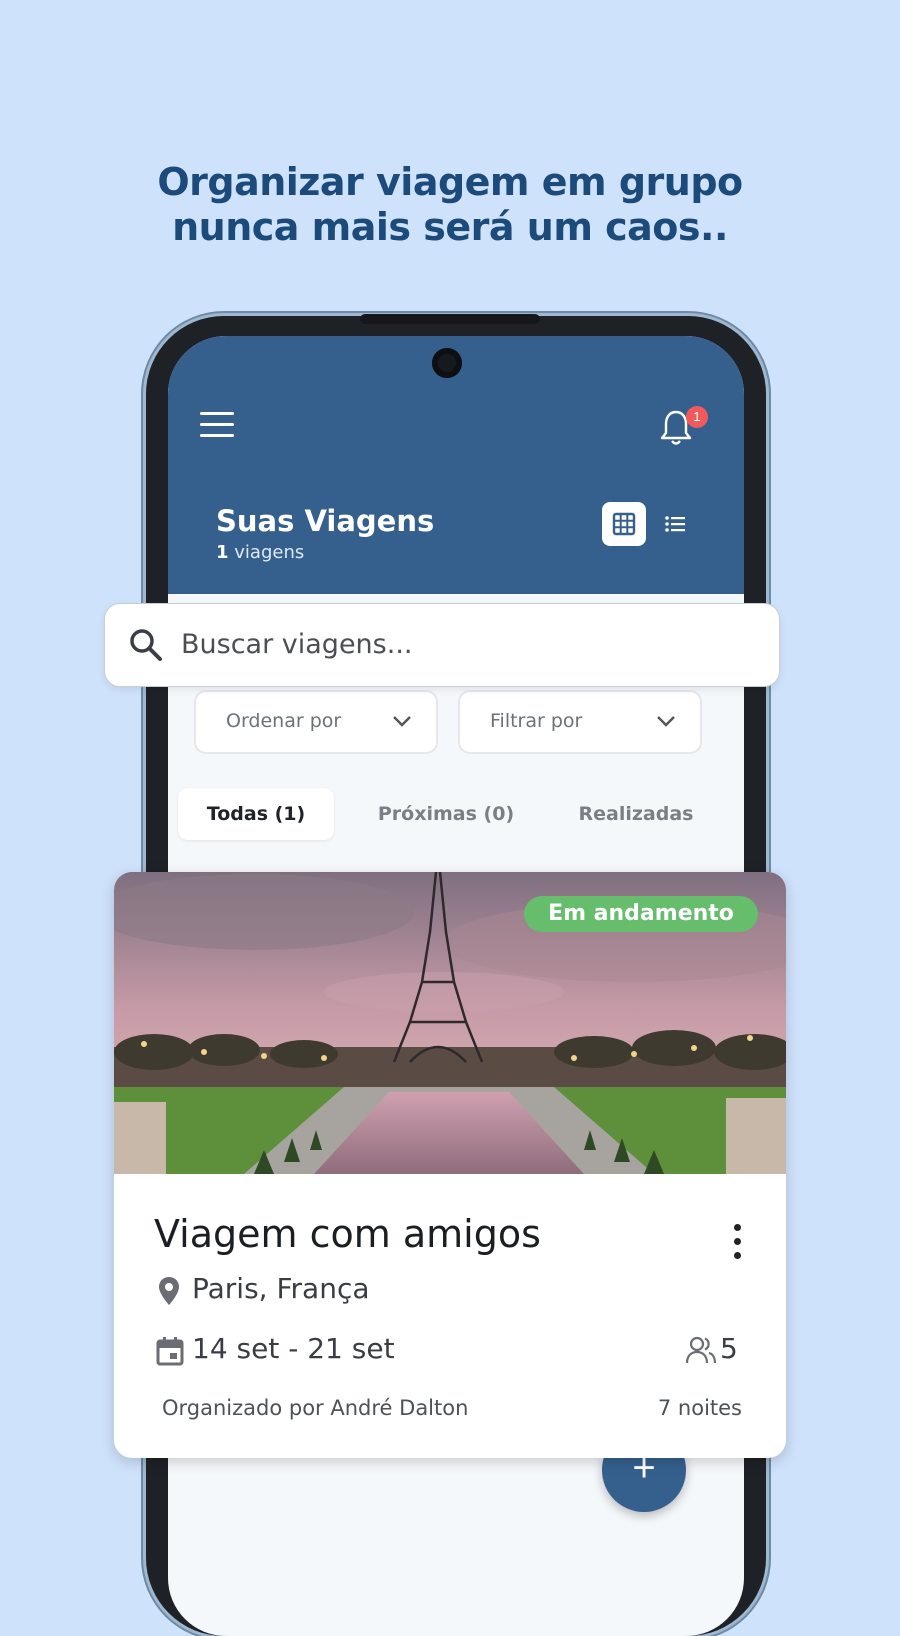 The width and height of the screenshot is (900, 1636). I want to click on trip-count: 1 viagens, so click(260, 552).